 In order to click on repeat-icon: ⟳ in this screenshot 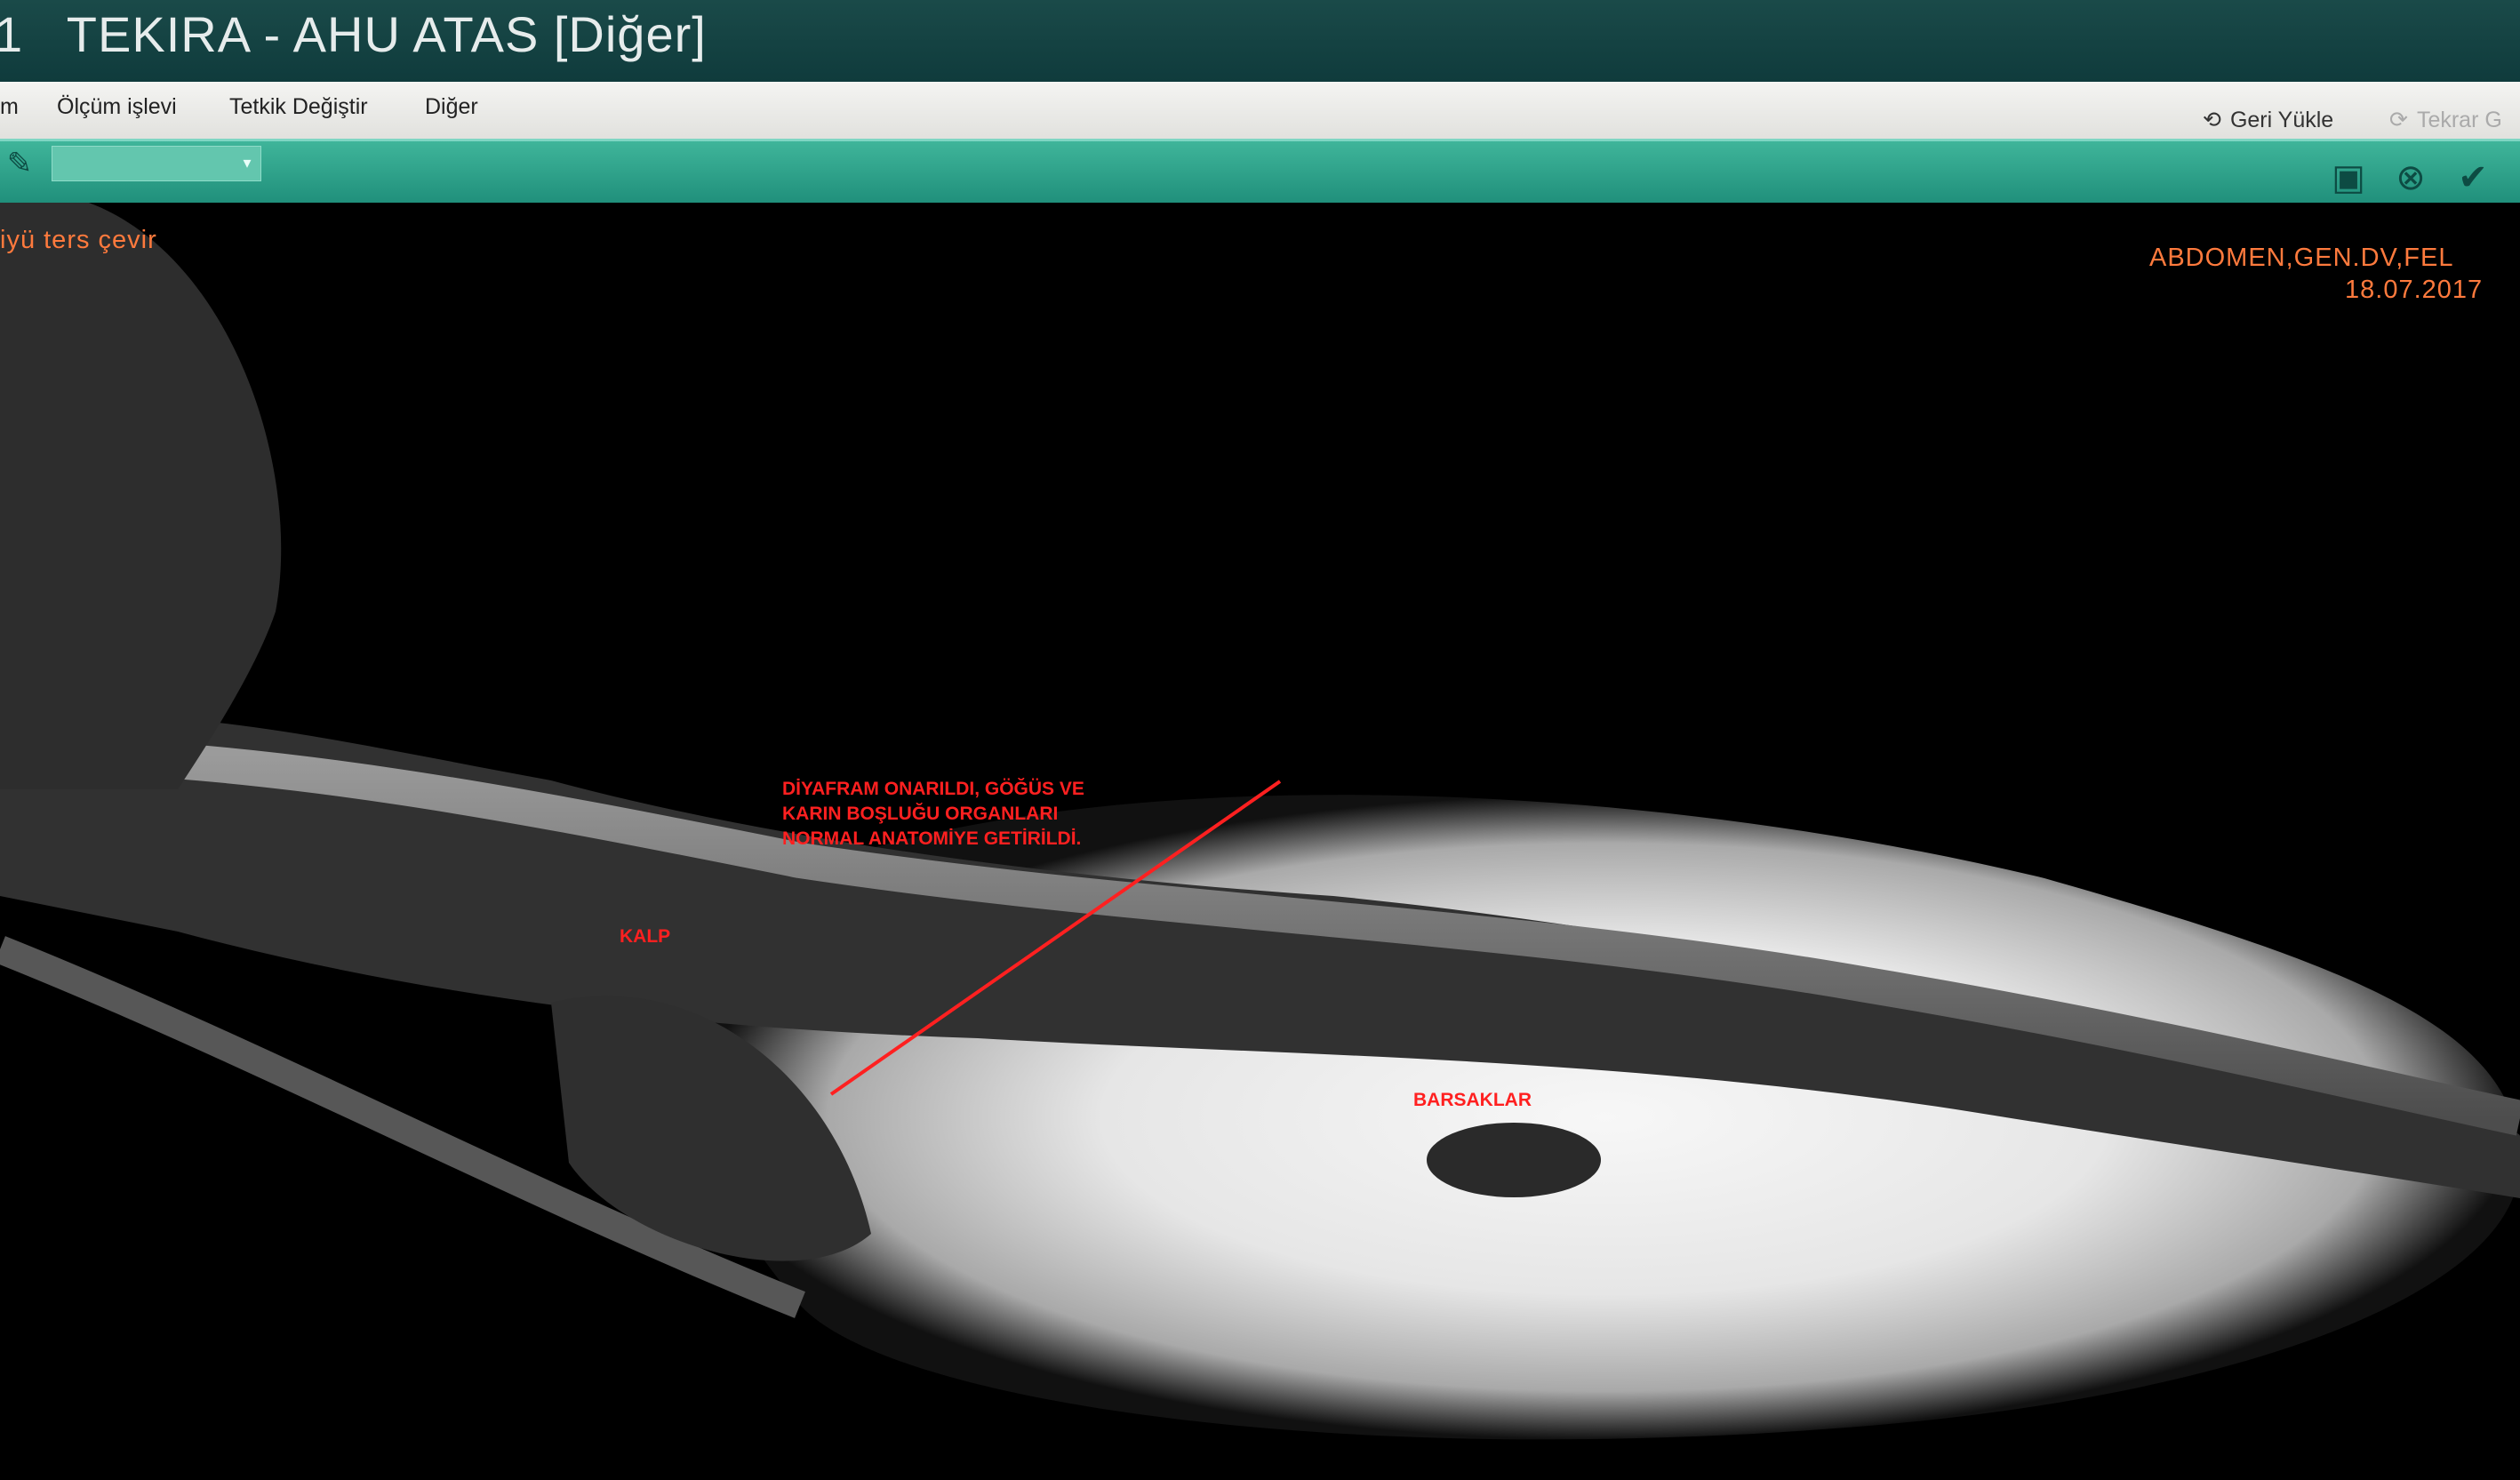, I will do `click(2398, 120)`.